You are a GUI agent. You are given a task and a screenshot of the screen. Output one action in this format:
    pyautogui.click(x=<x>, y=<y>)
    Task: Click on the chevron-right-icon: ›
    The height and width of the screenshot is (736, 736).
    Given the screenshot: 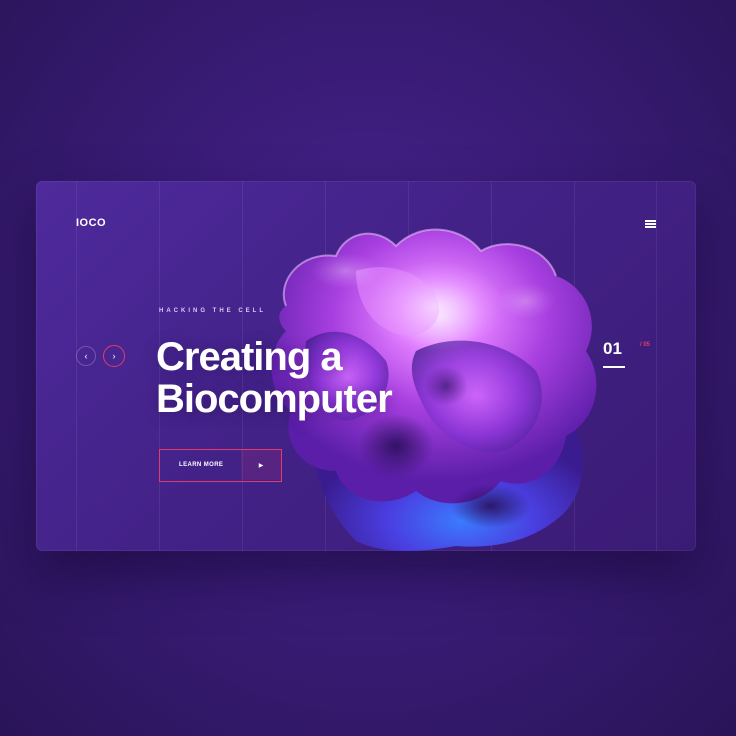 What is the action you would take?
    pyautogui.click(x=114, y=356)
    